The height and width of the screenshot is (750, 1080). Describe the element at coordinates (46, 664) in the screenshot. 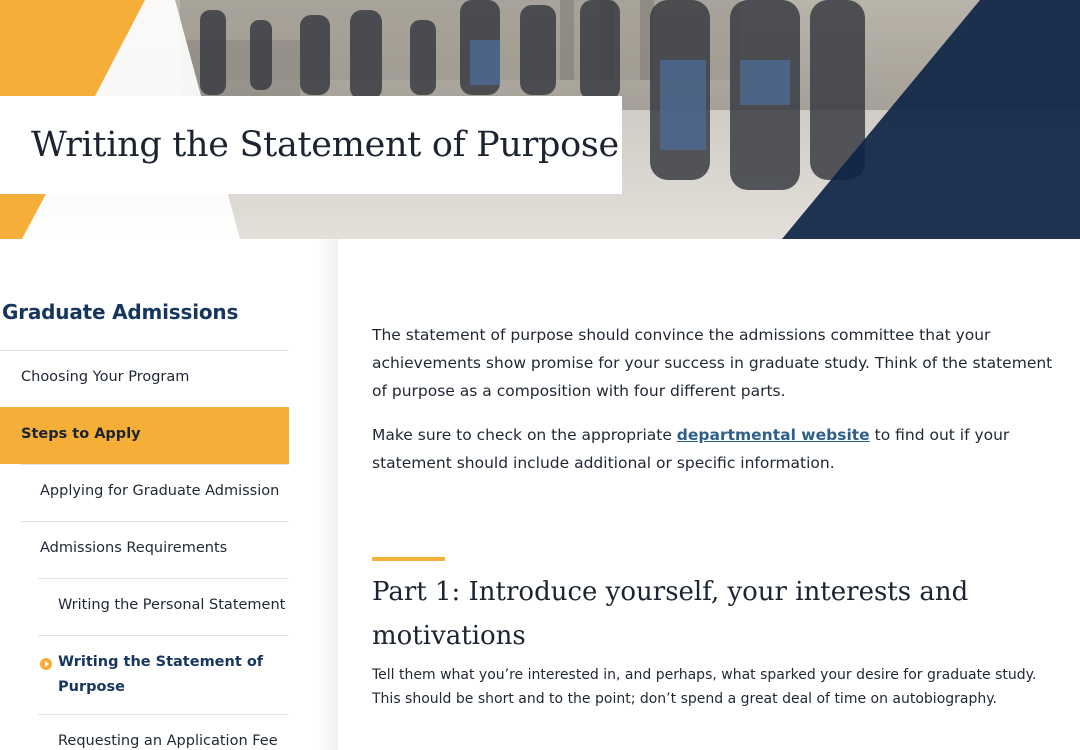

I see `current-page-arrow-icon` at that location.